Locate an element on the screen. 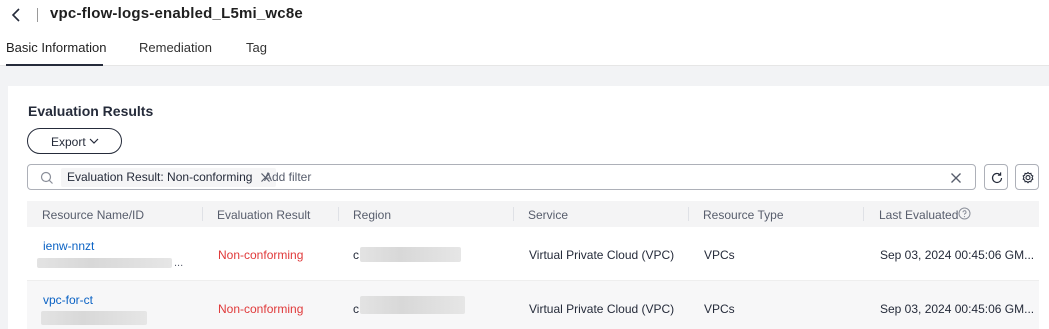  page-background is located at coordinates (524, 76).